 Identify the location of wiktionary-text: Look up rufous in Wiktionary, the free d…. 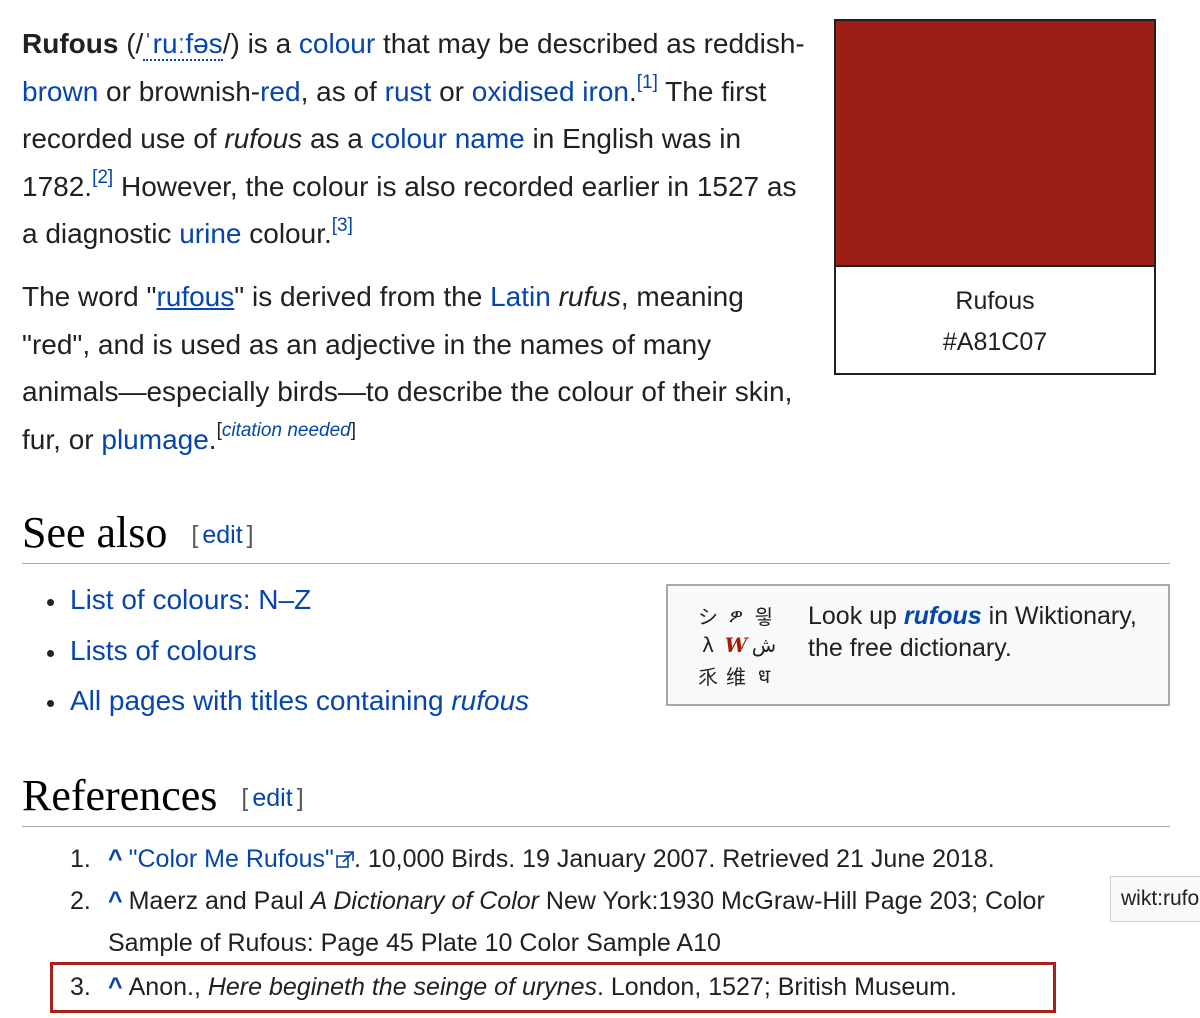
(972, 632).